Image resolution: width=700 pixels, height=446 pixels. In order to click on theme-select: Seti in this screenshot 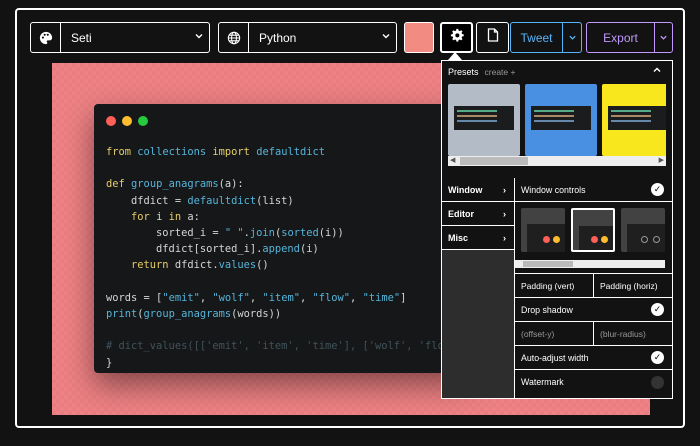, I will do `click(120, 37)`.